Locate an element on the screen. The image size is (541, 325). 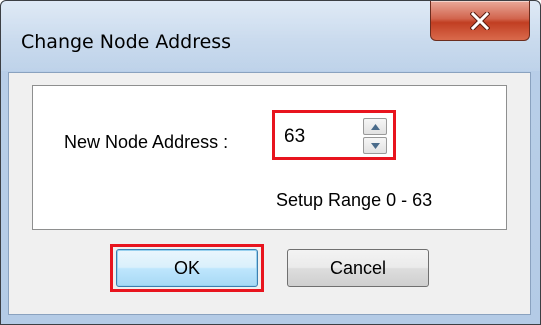
arrow-down-icon is located at coordinates (375, 145).